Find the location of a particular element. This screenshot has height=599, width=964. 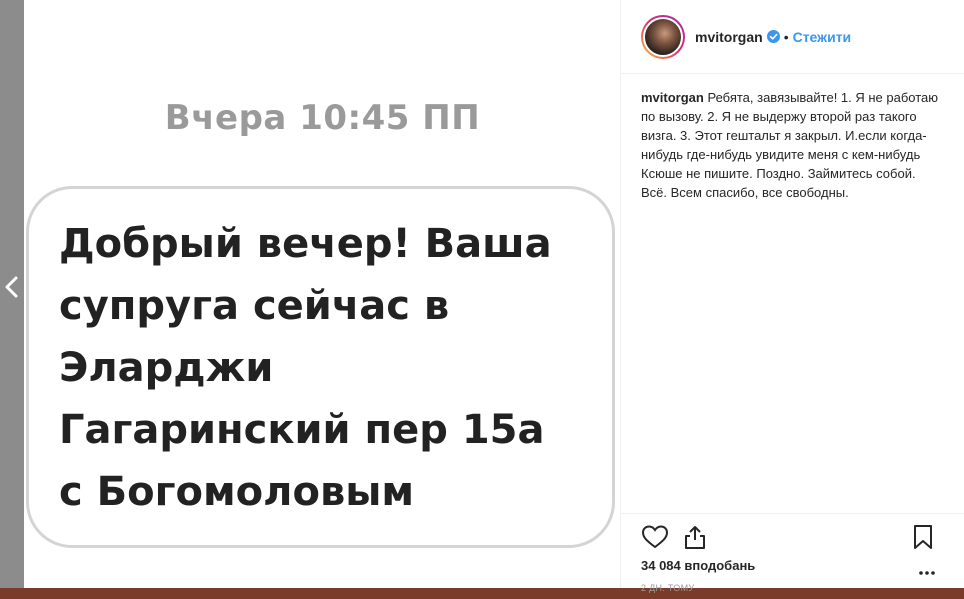

likes-count: 34 084 вподобань is located at coordinates (698, 565).